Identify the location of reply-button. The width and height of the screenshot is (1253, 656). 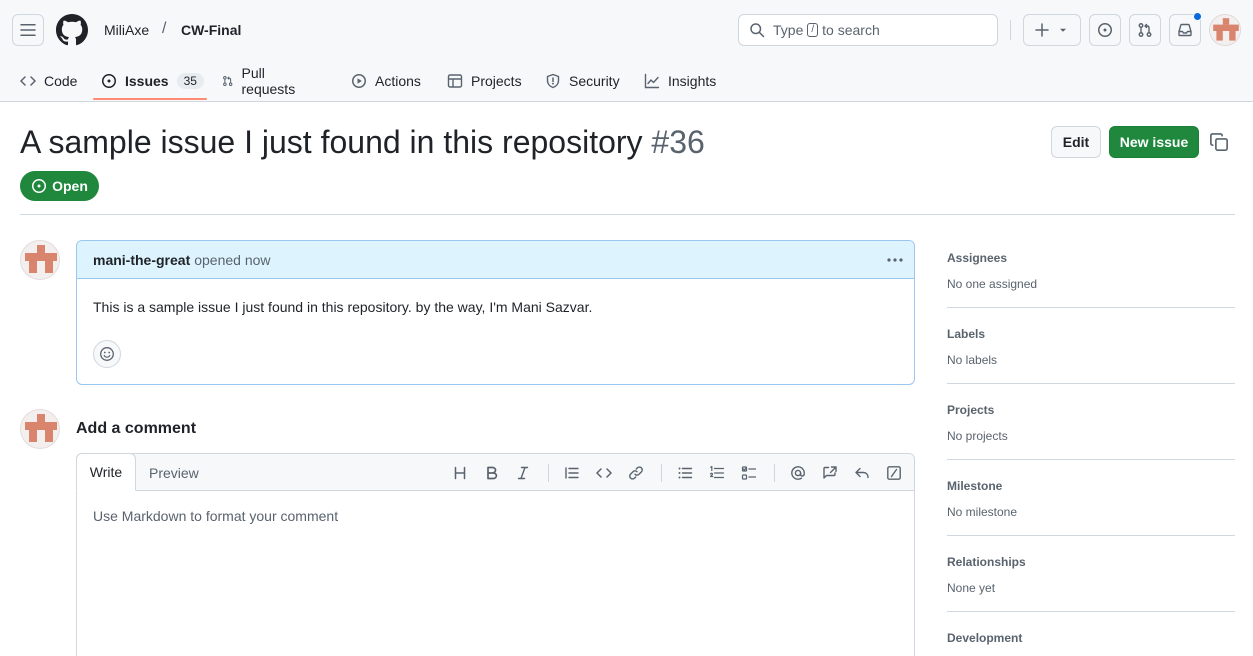
(862, 473).